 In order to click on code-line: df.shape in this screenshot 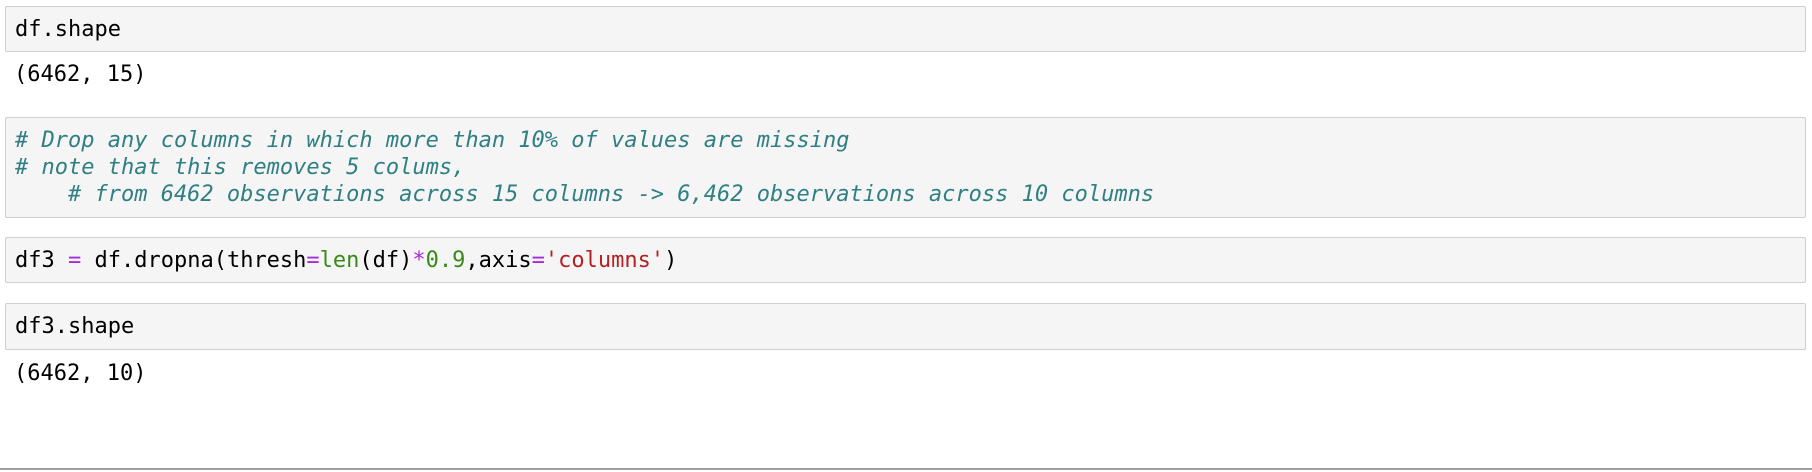, I will do `click(68, 29)`.